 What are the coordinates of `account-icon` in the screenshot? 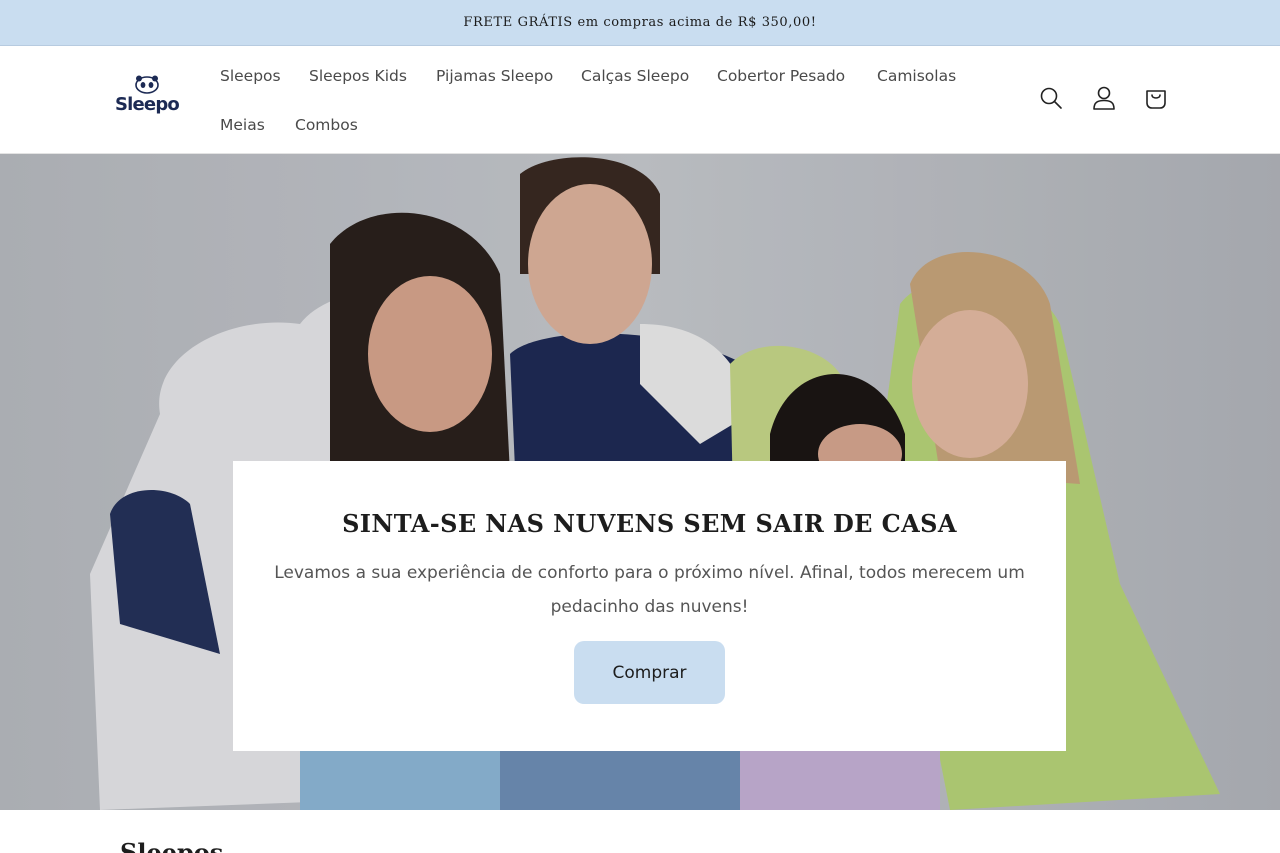 It's located at (1104, 98).